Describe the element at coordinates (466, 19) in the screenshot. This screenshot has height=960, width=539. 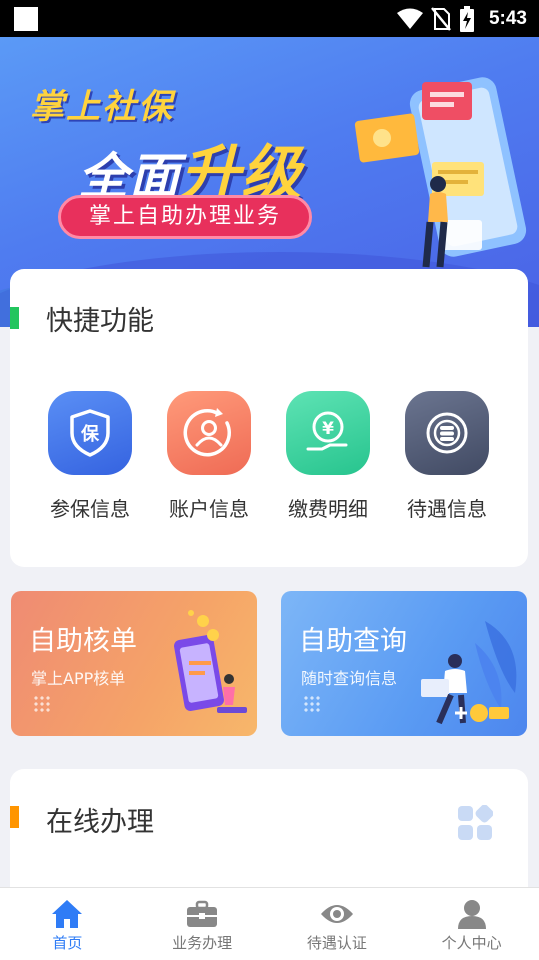
I see `battery-charging-icon` at that location.